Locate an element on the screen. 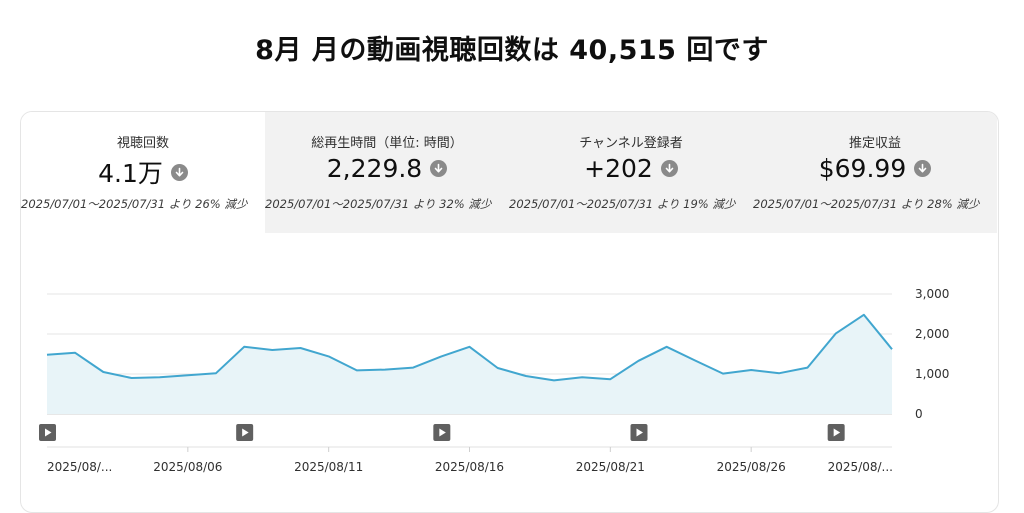 This screenshot has height=513, width=1024. y-tick-label: 2,000 is located at coordinates (932, 334).